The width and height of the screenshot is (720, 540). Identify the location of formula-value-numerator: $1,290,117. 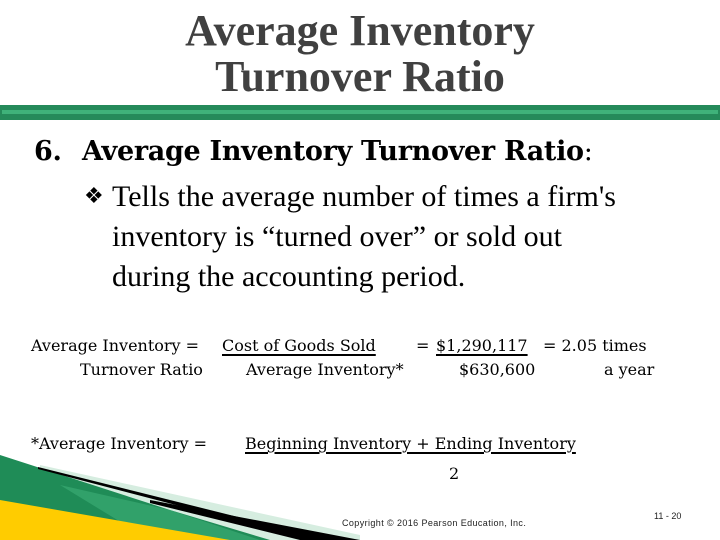
(482, 345).